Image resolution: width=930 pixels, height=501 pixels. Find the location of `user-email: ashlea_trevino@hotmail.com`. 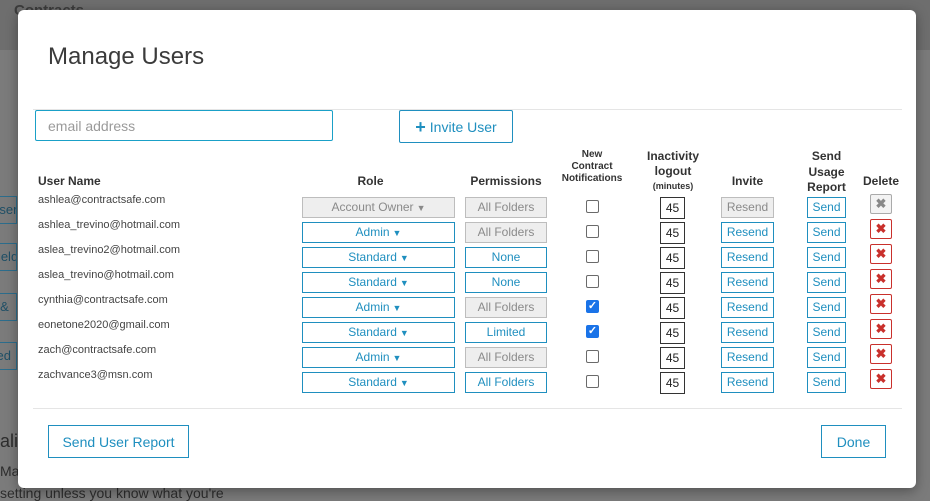

user-email: ashlea_trevino@hotmail.com is located at coordinates (109, 225).